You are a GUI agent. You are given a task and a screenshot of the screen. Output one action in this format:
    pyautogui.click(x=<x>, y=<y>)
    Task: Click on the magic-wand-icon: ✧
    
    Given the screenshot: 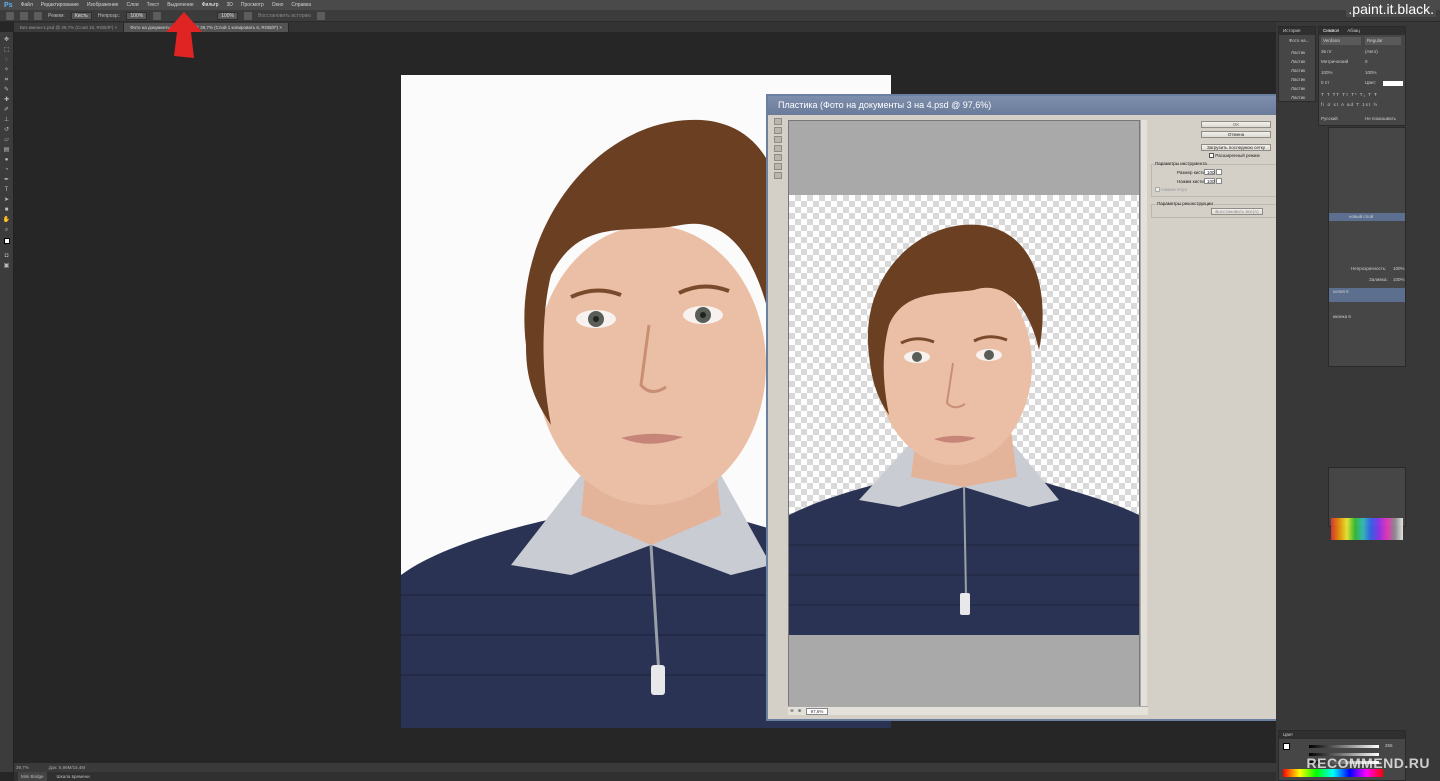 What is the action you would take?
    pyautogui.click(x=6, y=70)
    